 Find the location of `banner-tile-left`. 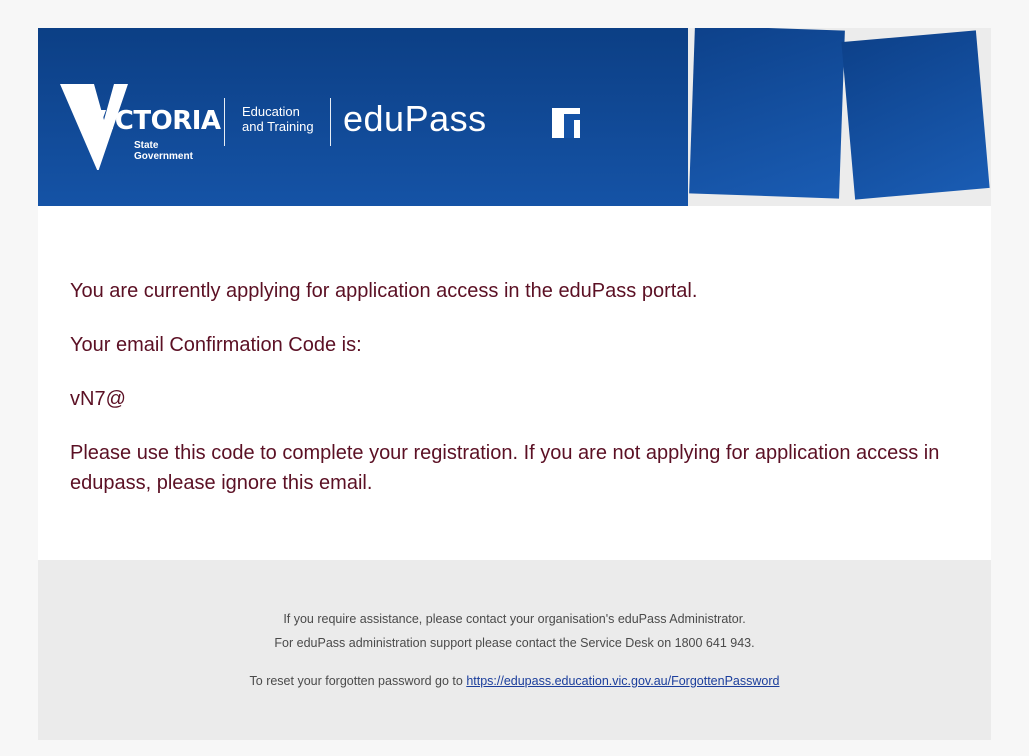

banner-tile-left is located at coordinates (767, 113).